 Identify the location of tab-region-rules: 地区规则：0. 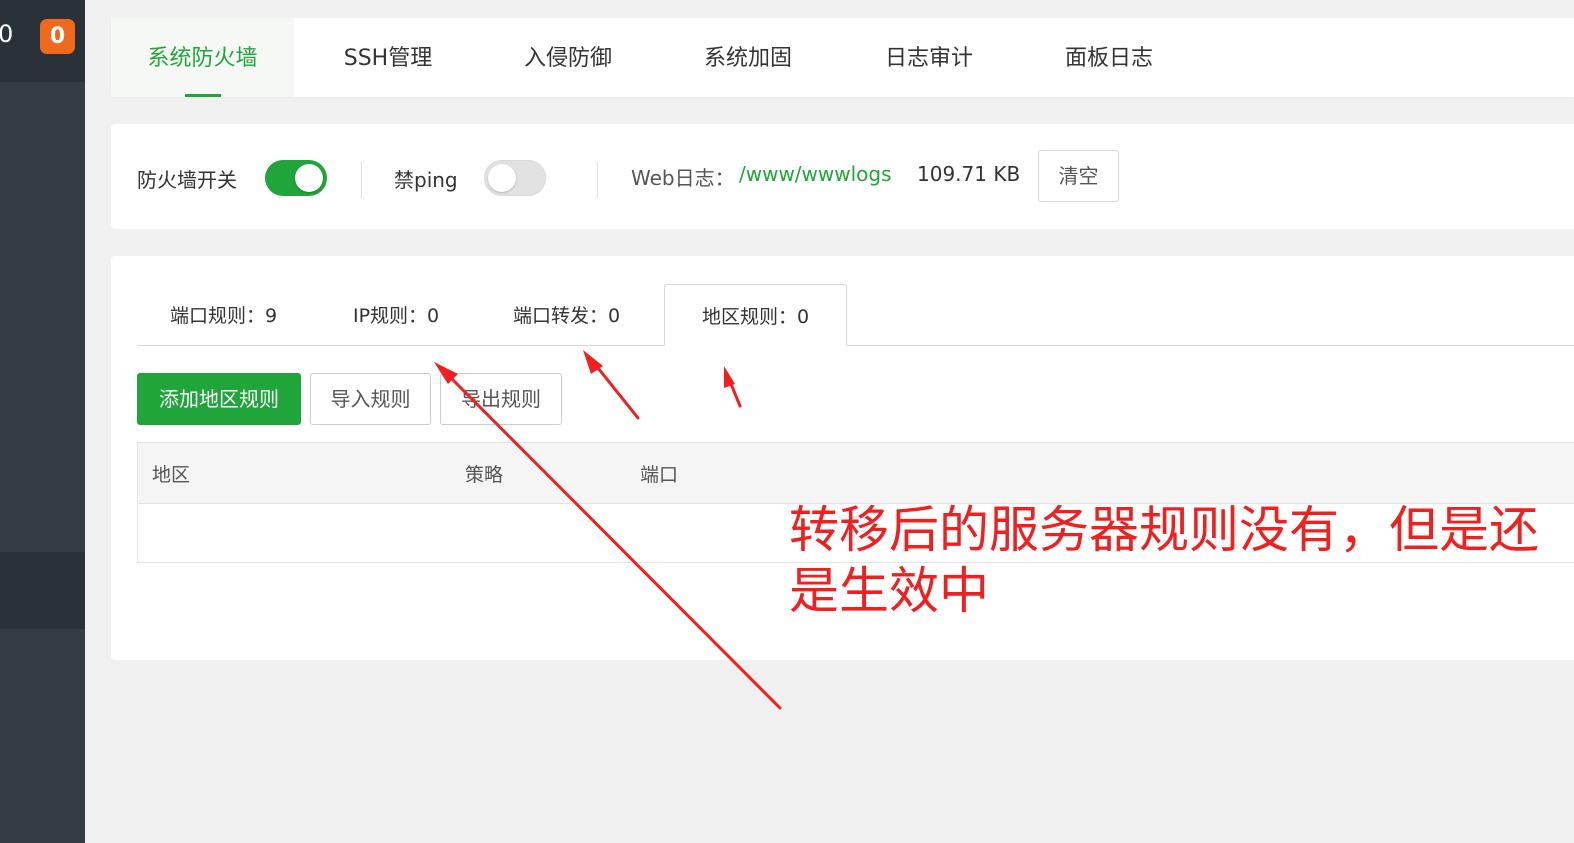
(755, 315).